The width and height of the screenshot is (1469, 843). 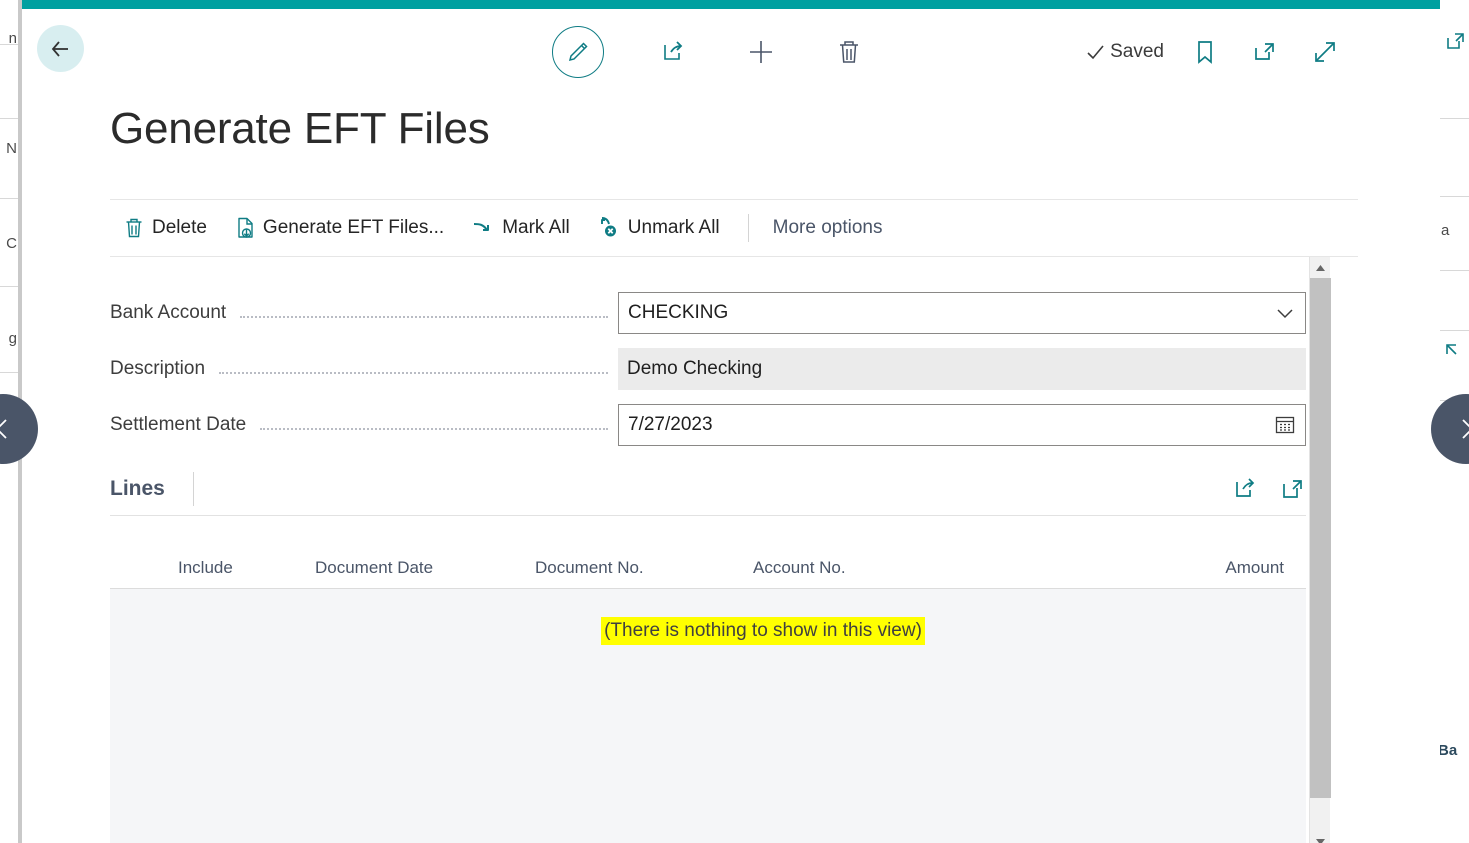 I want to click on field-row-settlement-date: Settlement Date, so click(x=708, y=425).